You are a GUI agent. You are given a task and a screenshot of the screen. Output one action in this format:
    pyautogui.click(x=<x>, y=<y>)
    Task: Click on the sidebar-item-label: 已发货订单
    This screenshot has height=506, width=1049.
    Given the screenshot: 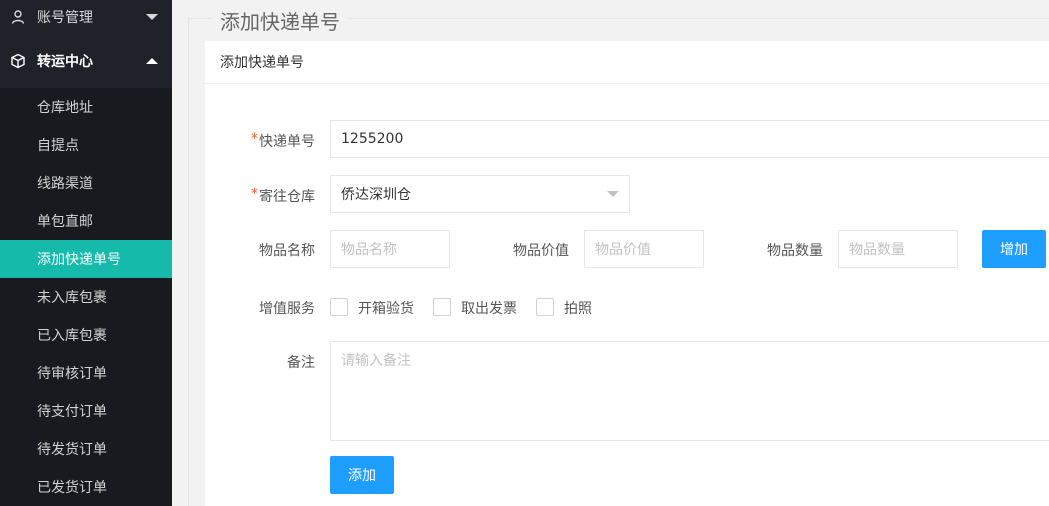 What is the action you would take?
    pyautogui.click(x=72, y=488)
    